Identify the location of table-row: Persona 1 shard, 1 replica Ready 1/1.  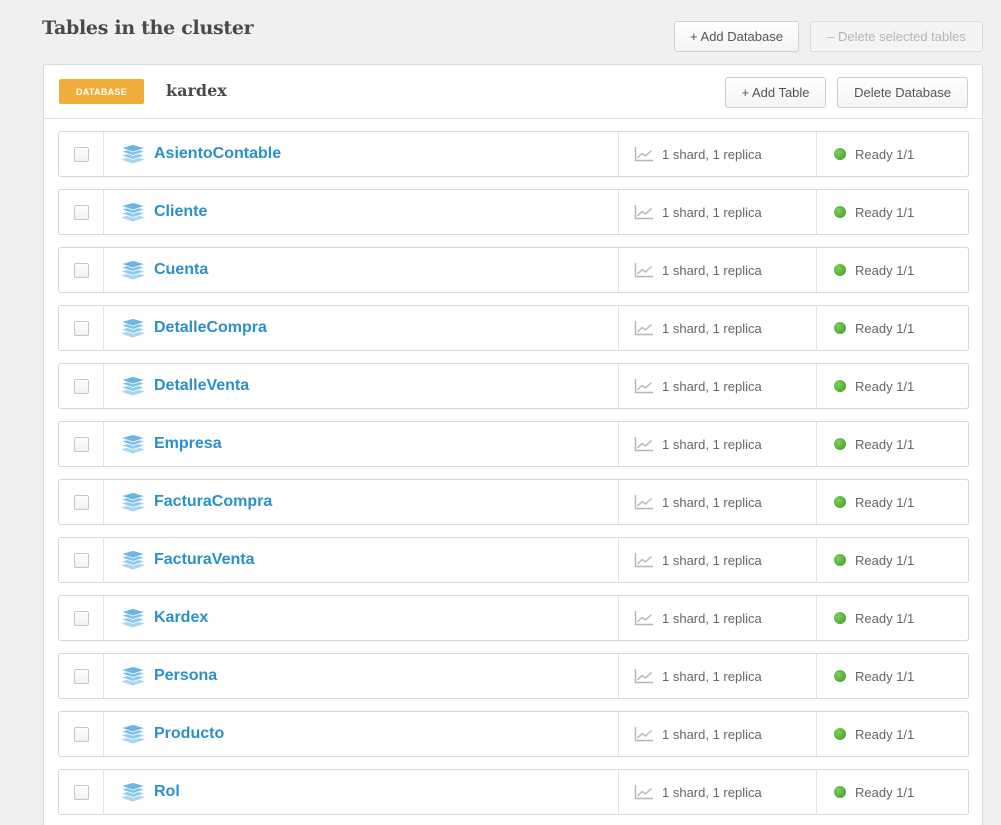
(513, 676).